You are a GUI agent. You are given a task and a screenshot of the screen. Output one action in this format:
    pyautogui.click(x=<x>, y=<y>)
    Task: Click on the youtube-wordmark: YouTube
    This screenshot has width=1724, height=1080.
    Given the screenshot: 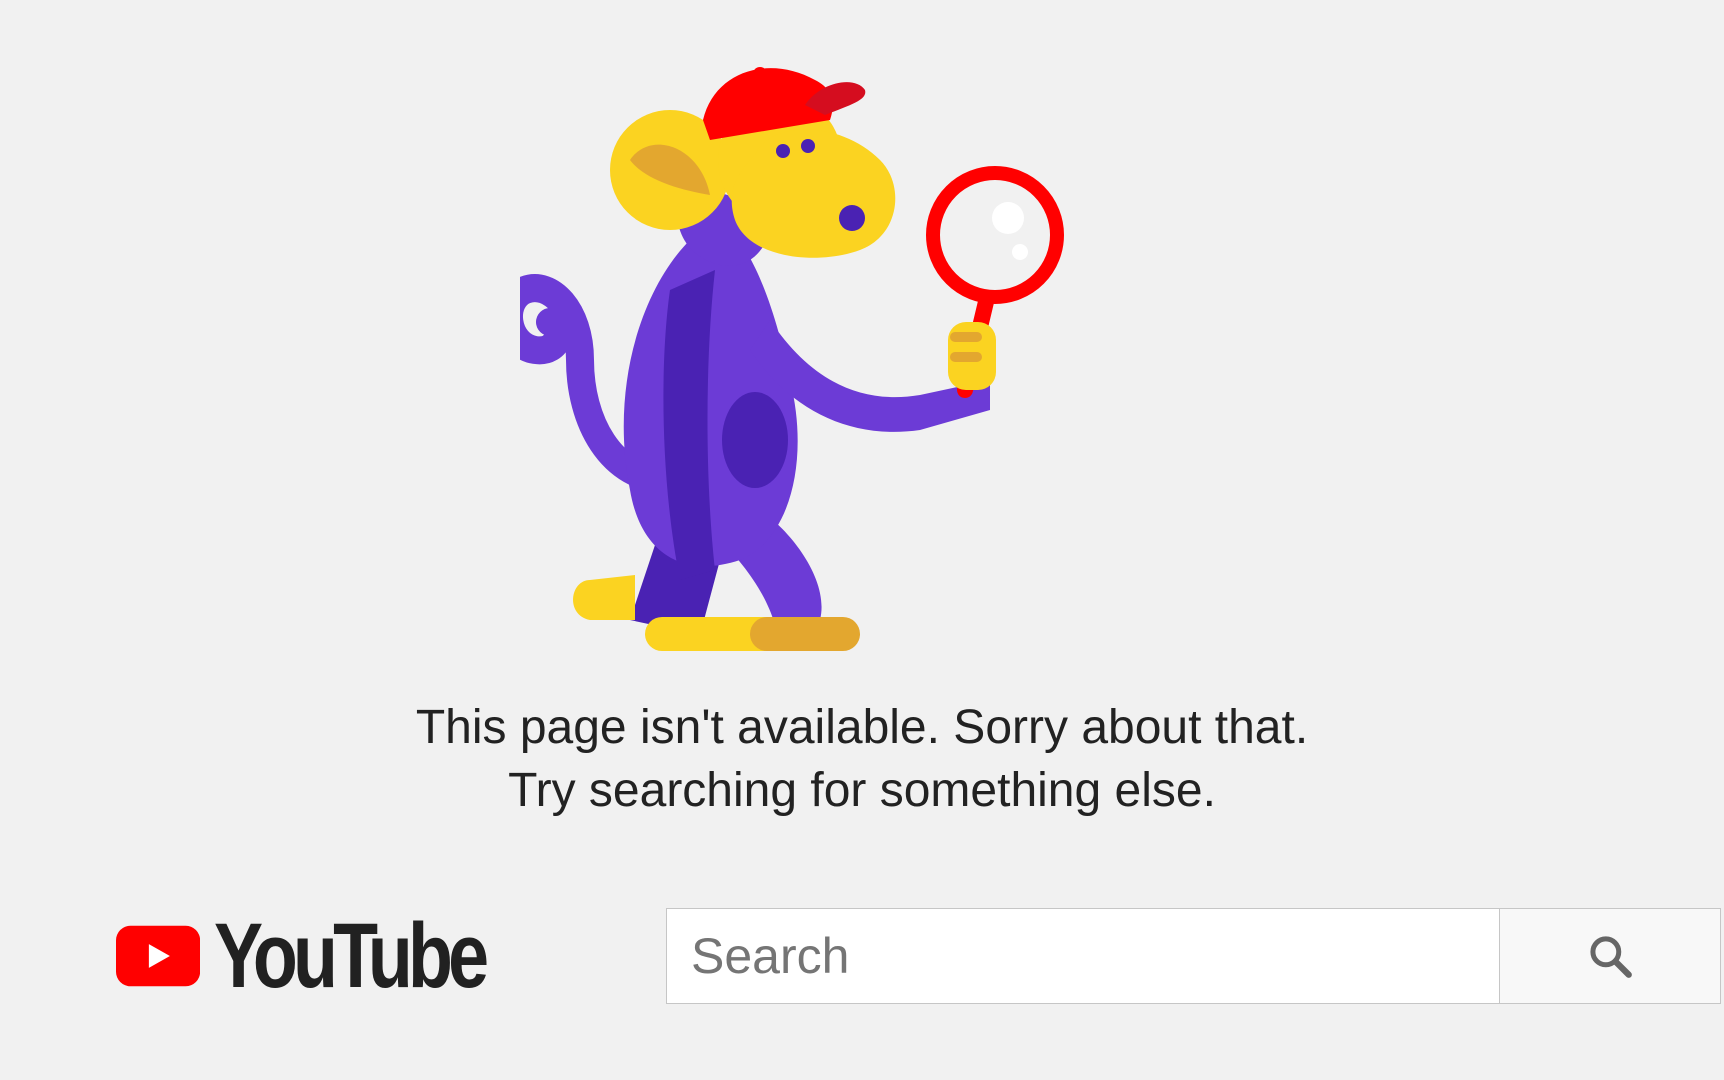 What is the action you would take?
    pyautogui.click(x=351, y=956)
    